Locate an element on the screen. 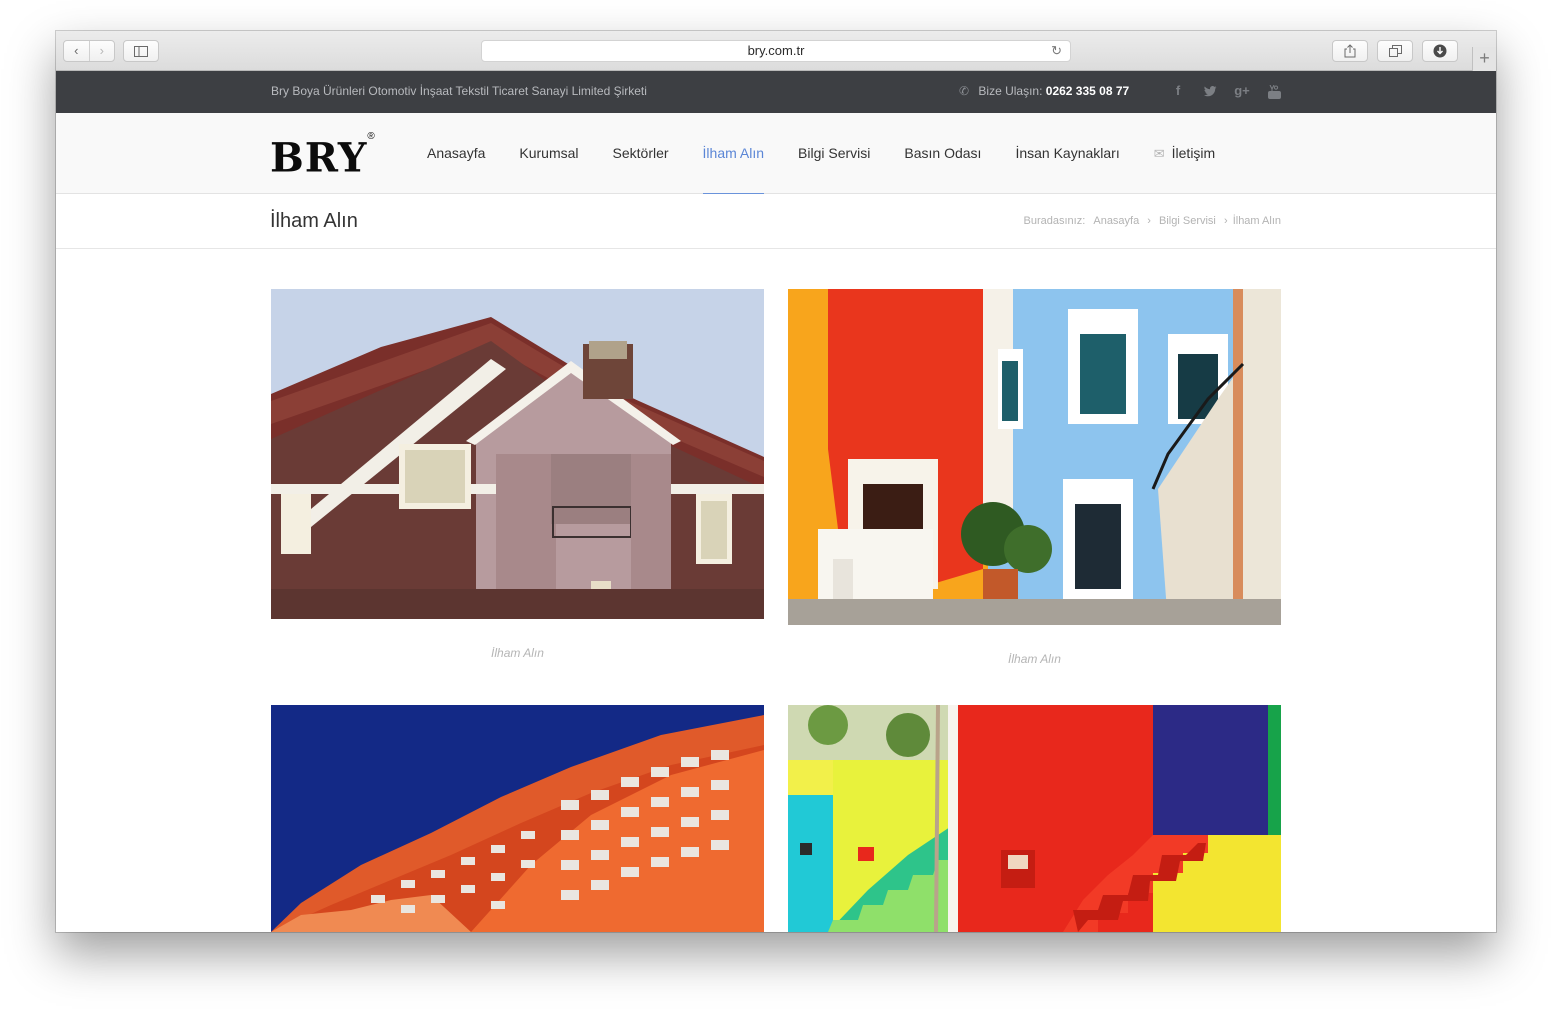 This screenshot has width=1552, height=1012. social-links: f g+ is located at coordinates (1226, 91).